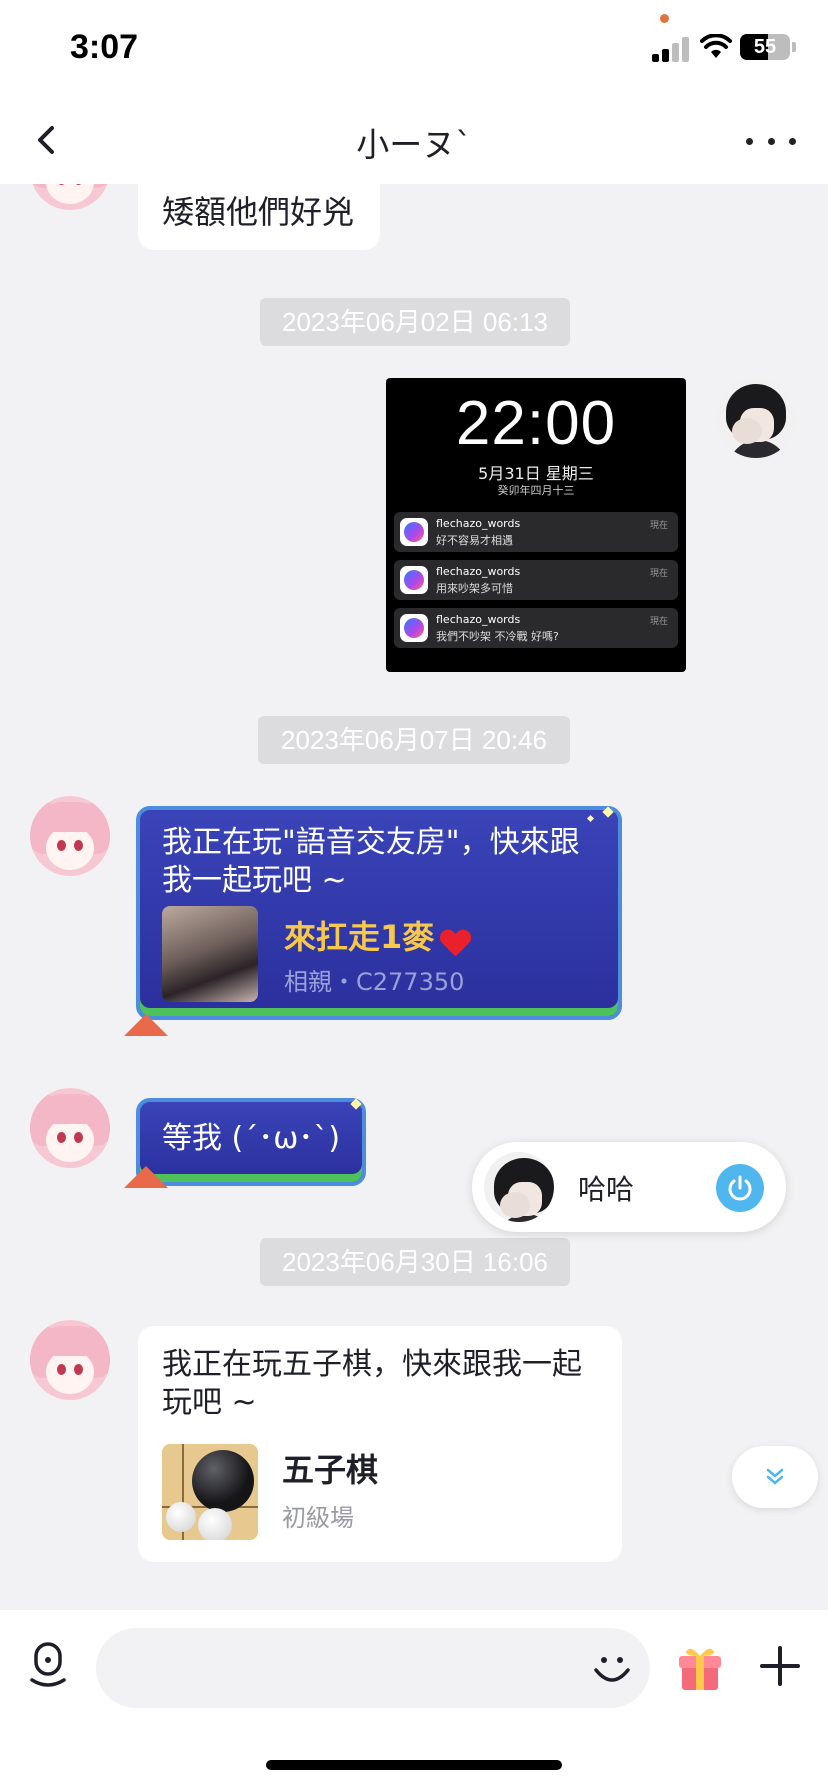 The width and height of the screenshot is (828, 1792). Describe the element at coordinates (536, 532) in the screenshot. I see `notification: flechazo_words 好不容易才相遇 現在` at that location.